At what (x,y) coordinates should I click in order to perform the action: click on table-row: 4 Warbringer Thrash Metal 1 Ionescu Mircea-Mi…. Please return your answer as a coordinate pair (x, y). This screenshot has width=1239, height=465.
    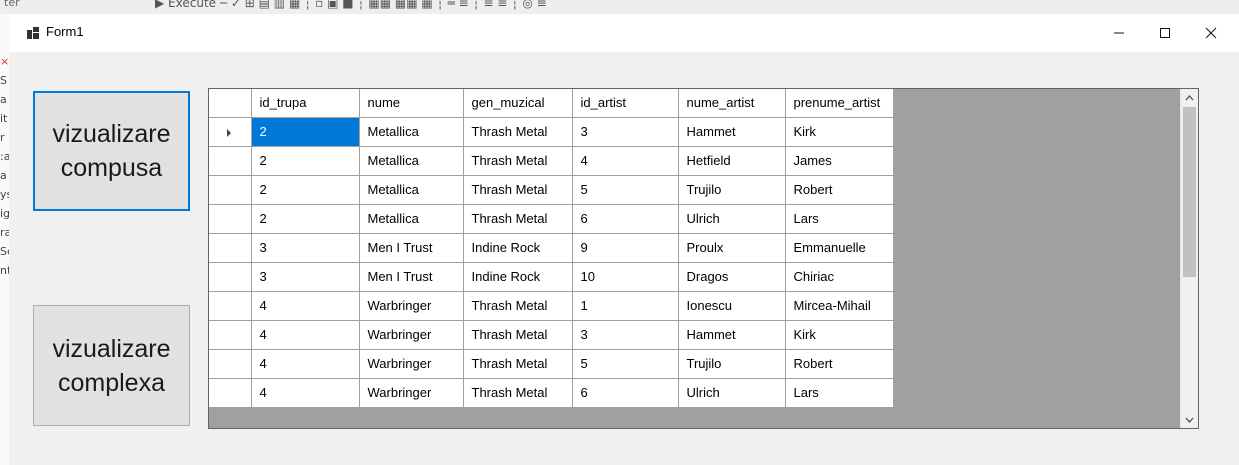
    Looking at the image, I should click on (551, 306).